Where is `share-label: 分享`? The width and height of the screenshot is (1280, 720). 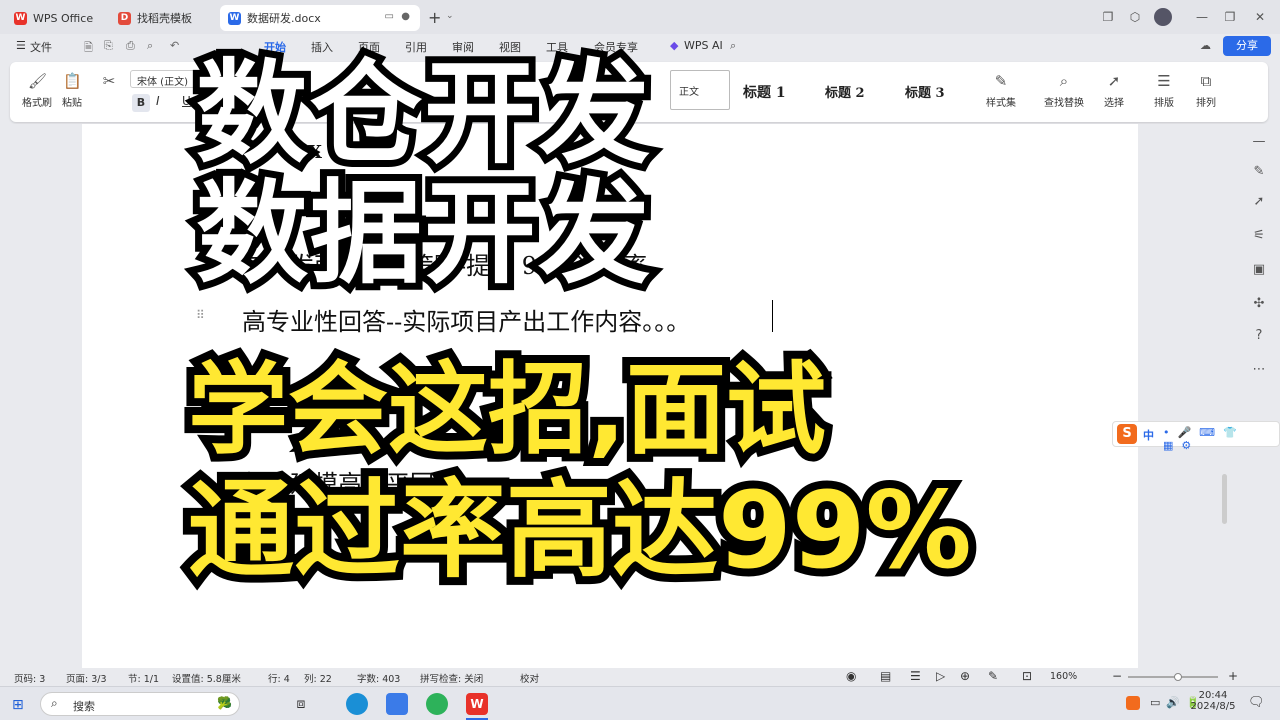 share-label: 分享 is located at coordinates (1247, 45).